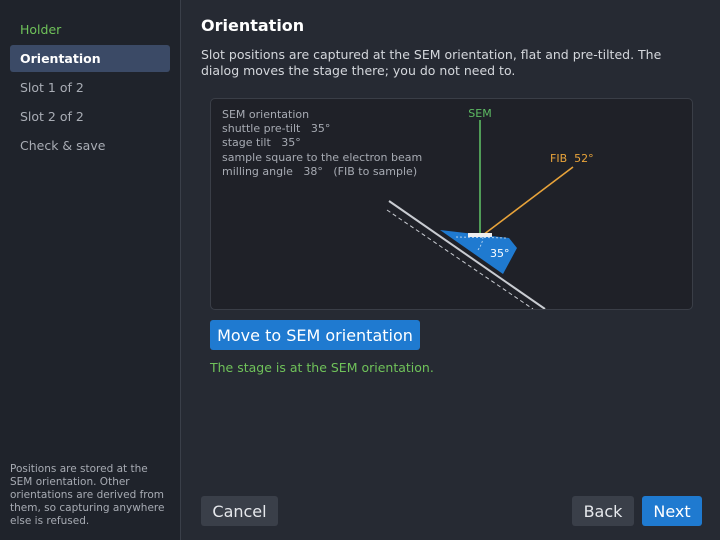  Describe the element at coordinates (479, 113) in the screenshot. I see `sem-label: SEM` at that location.